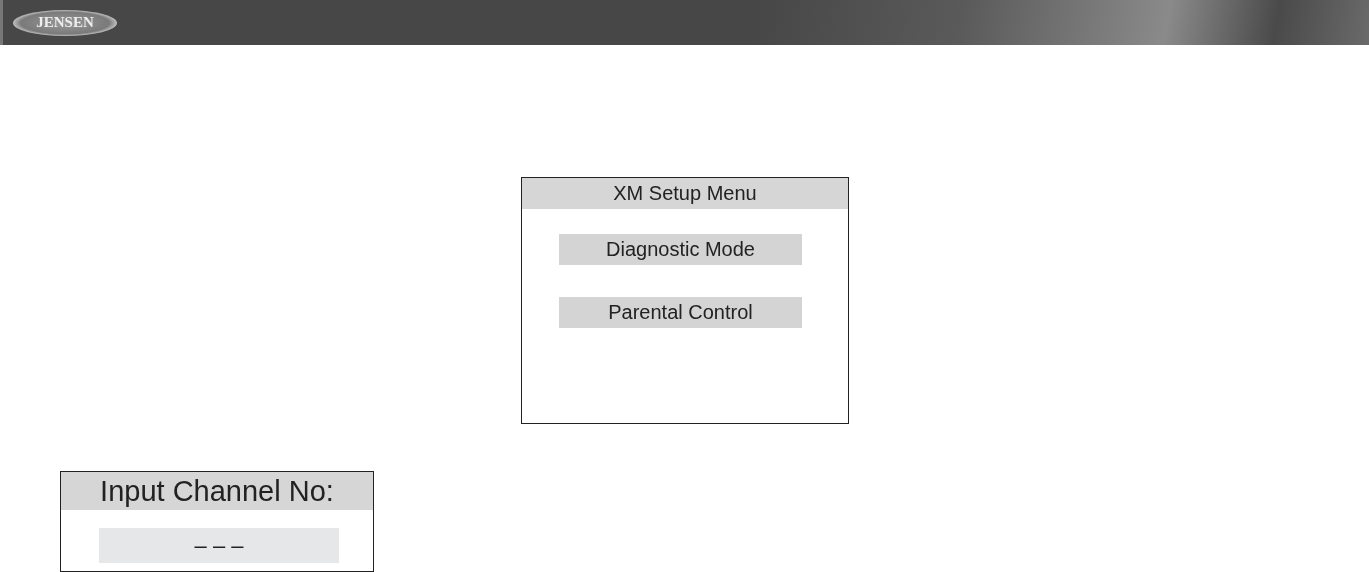  Describe the element at coordinates (680, 312) in the screenshot. I see `menu-item: Parental Control` at that location.